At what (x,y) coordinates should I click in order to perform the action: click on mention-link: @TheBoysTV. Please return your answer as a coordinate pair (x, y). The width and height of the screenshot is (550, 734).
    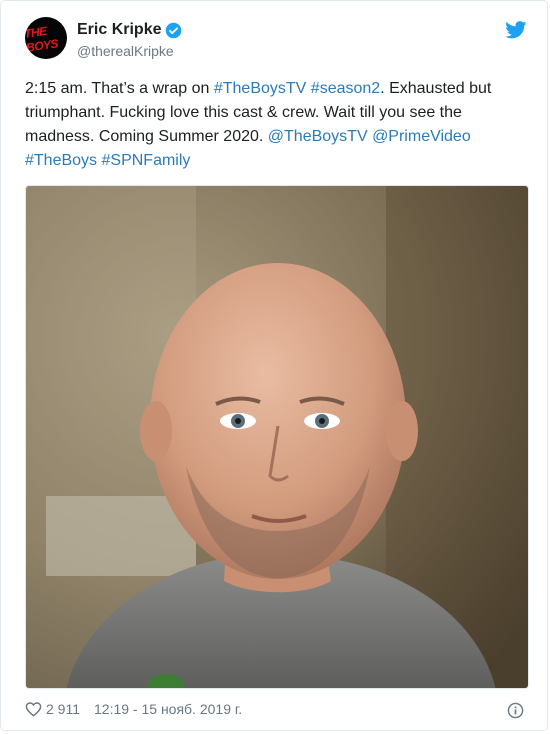
    Looking at the image, I should click on (318, 136).